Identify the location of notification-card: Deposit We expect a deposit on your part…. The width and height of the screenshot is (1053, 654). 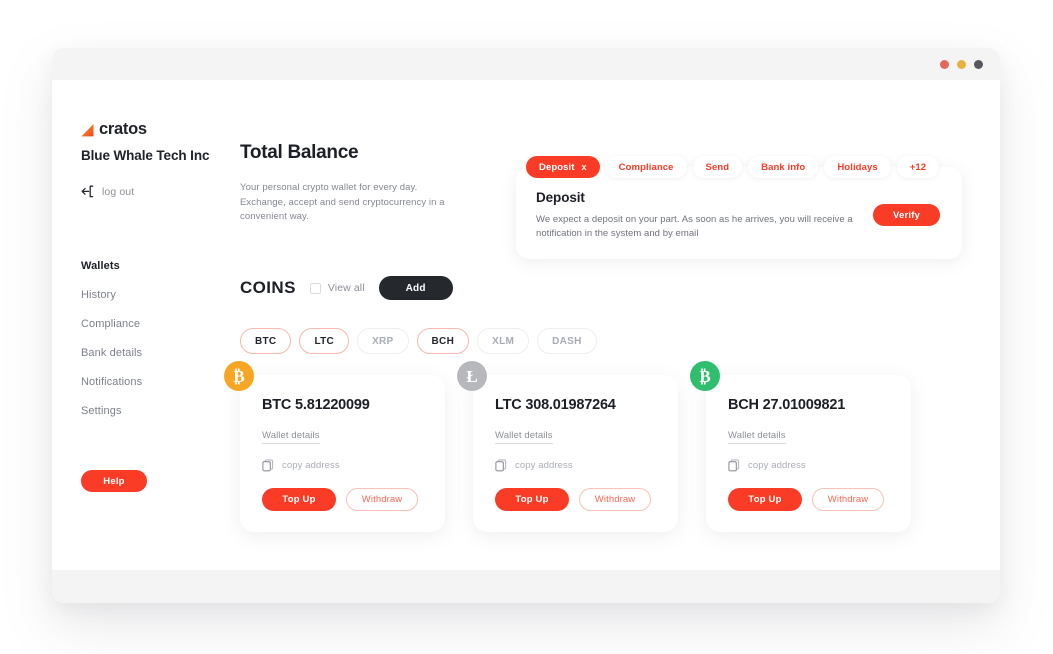
(739, 213).